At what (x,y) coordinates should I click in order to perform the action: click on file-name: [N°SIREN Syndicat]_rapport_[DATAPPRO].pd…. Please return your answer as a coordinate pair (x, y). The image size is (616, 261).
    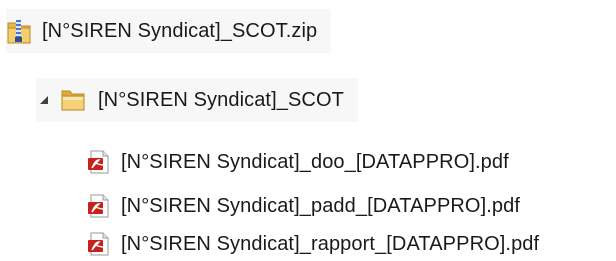
    Looking at the image, I should click on (330, 244).